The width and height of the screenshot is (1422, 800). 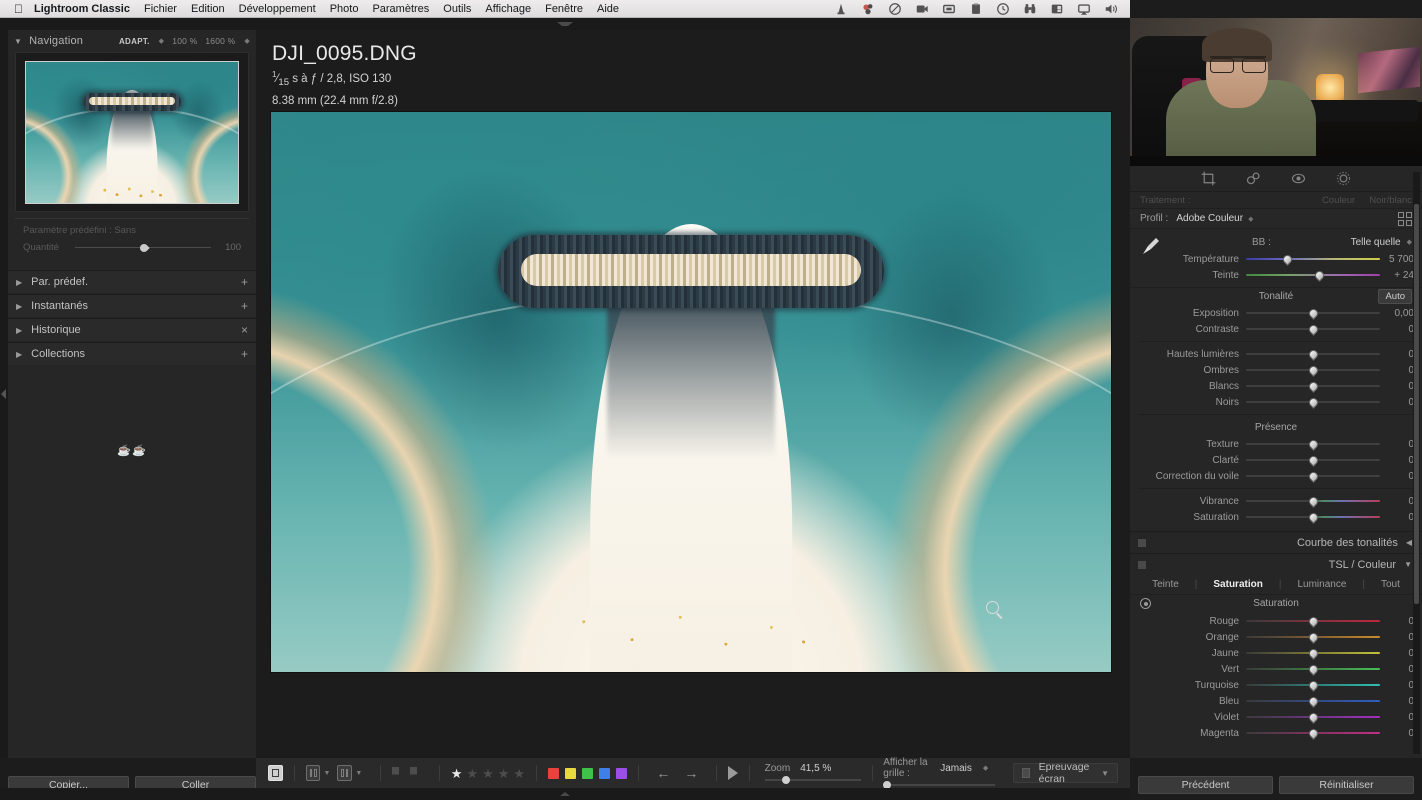 I want to click on amount-slider-knob, so click(x=144, y=247).